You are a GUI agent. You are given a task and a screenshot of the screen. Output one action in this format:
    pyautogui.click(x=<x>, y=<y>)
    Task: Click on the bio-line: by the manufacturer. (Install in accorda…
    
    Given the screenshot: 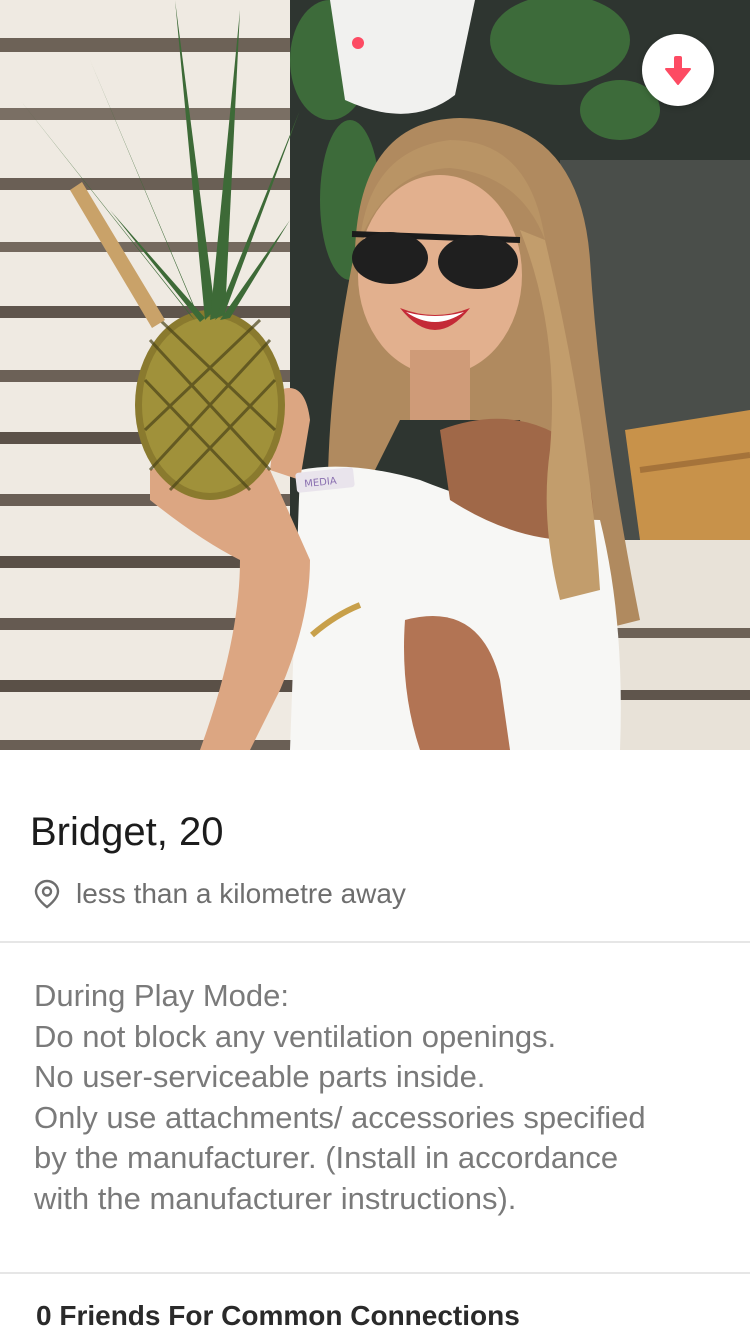 What is the action you would take?
    pyautogui.click(x=326, y=1158)
    